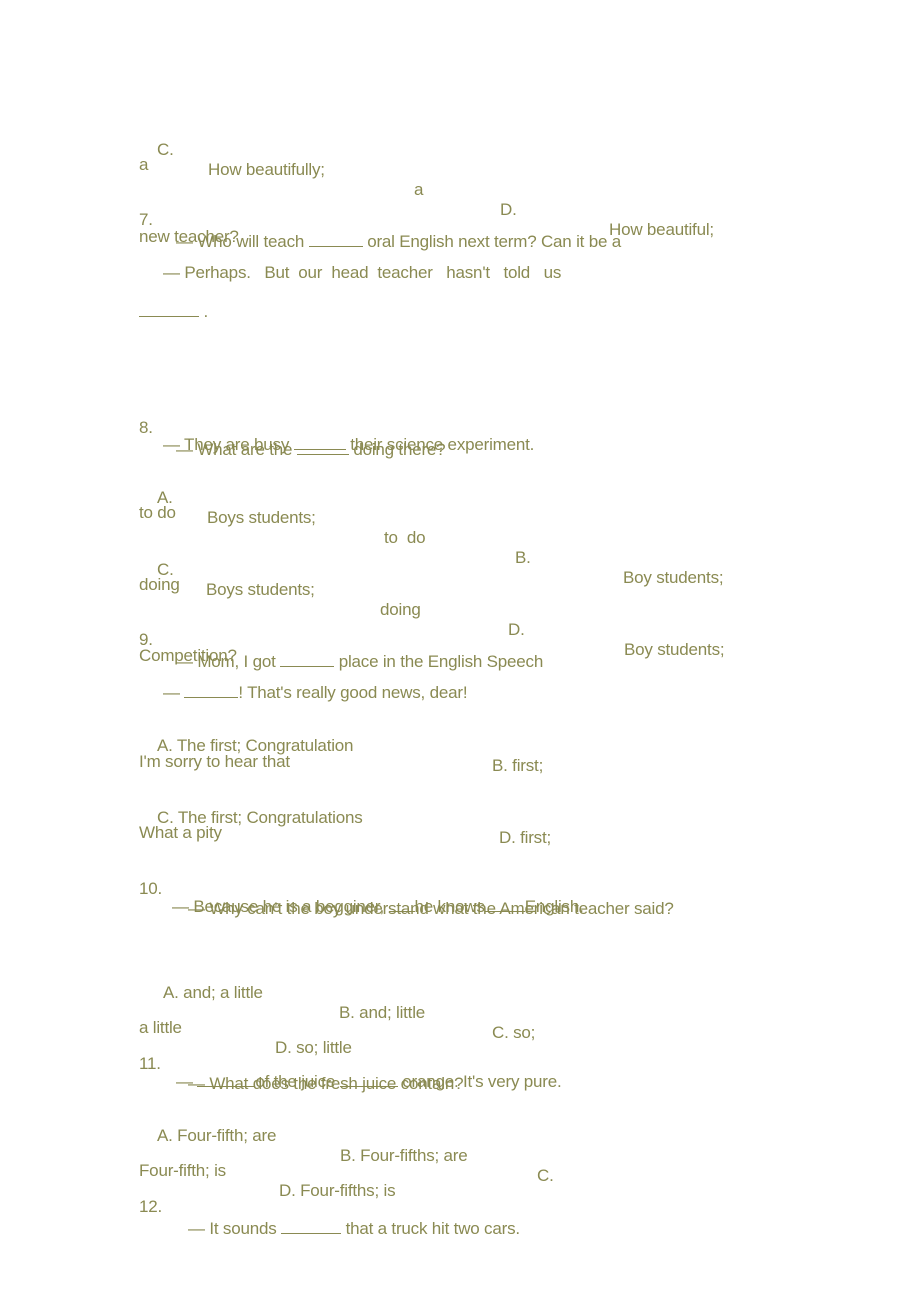 The image size is (920, 1303). I want to click on option-b-wrap: to do, so click(157, 512).